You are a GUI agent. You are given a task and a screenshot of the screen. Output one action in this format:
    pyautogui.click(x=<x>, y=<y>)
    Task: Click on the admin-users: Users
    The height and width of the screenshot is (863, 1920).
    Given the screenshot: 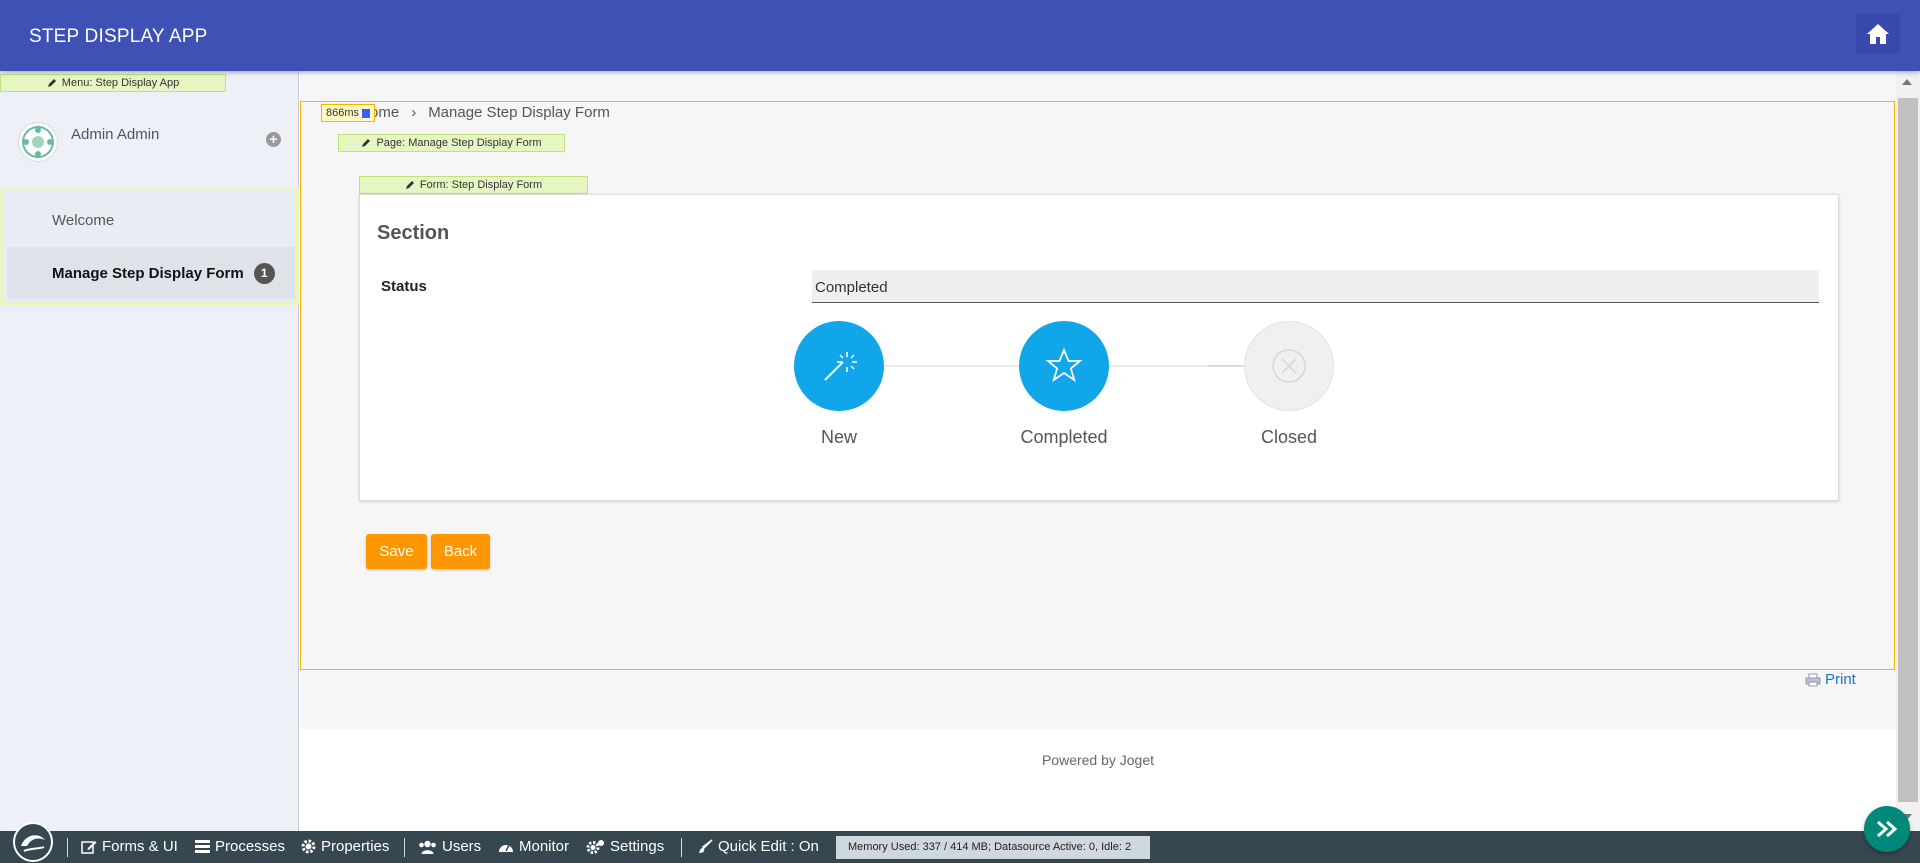 What is the action you would take?
    pyautogui.click(x=449, y=846)
    